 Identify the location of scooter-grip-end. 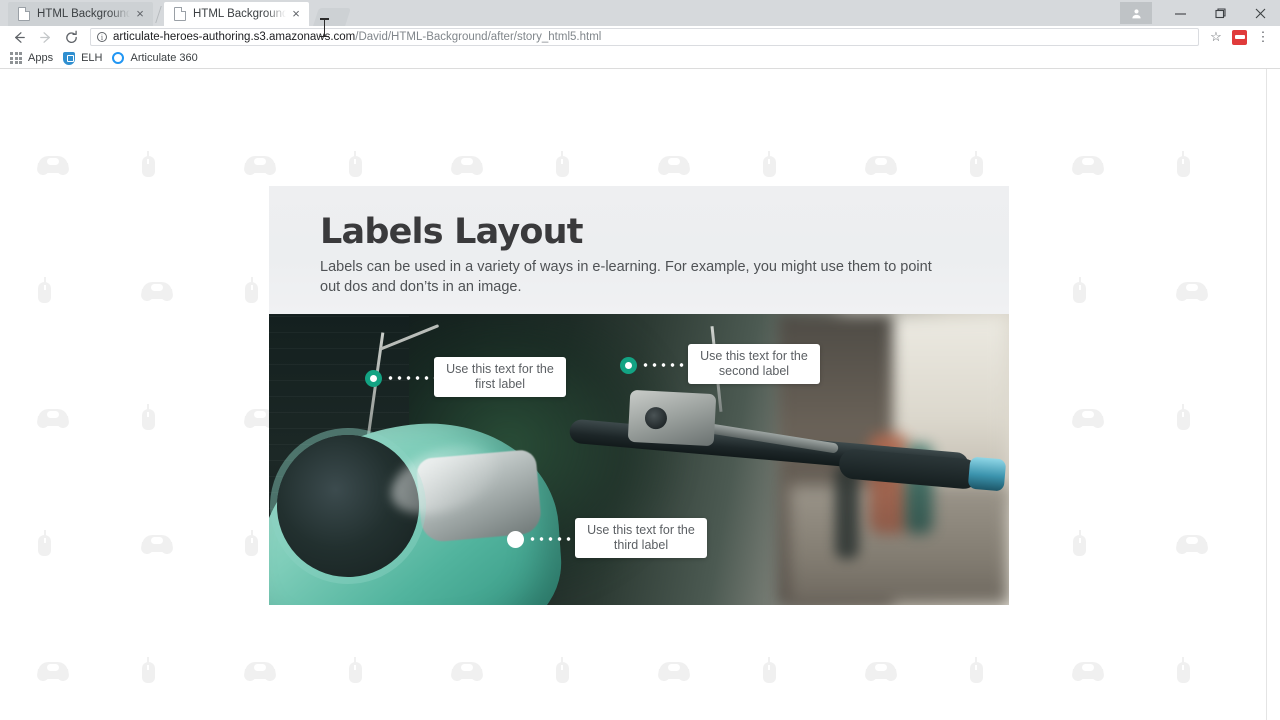
(987, 474).